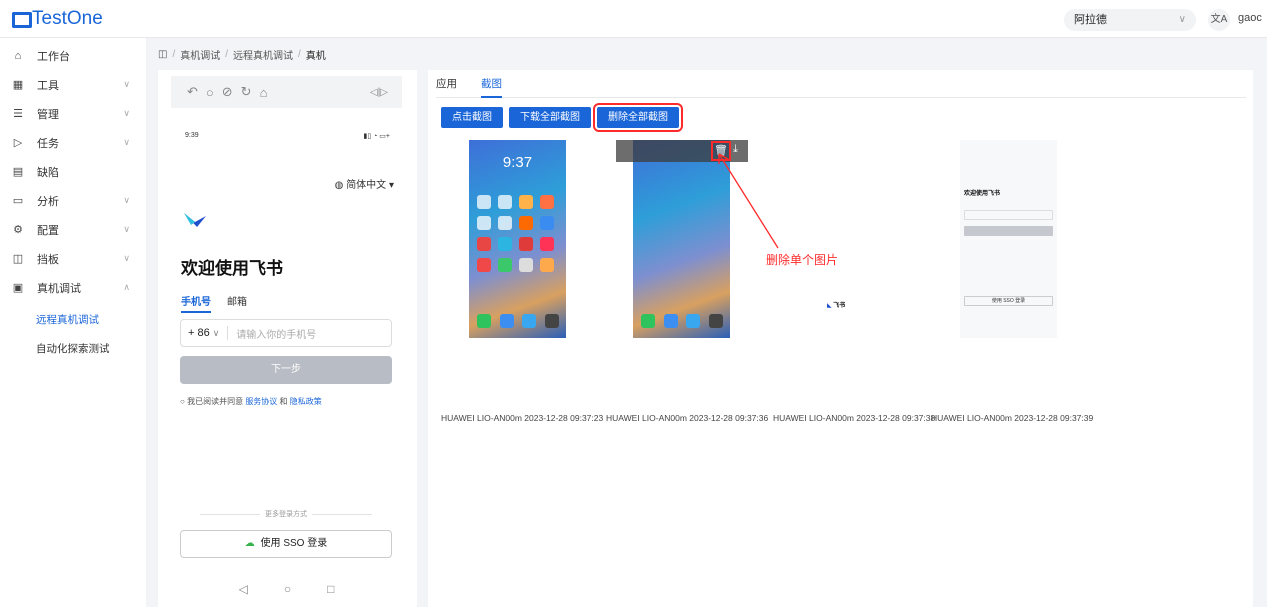  I want to click on phone-input-placeholder: 请输入你的手机号, so click(276, 335).